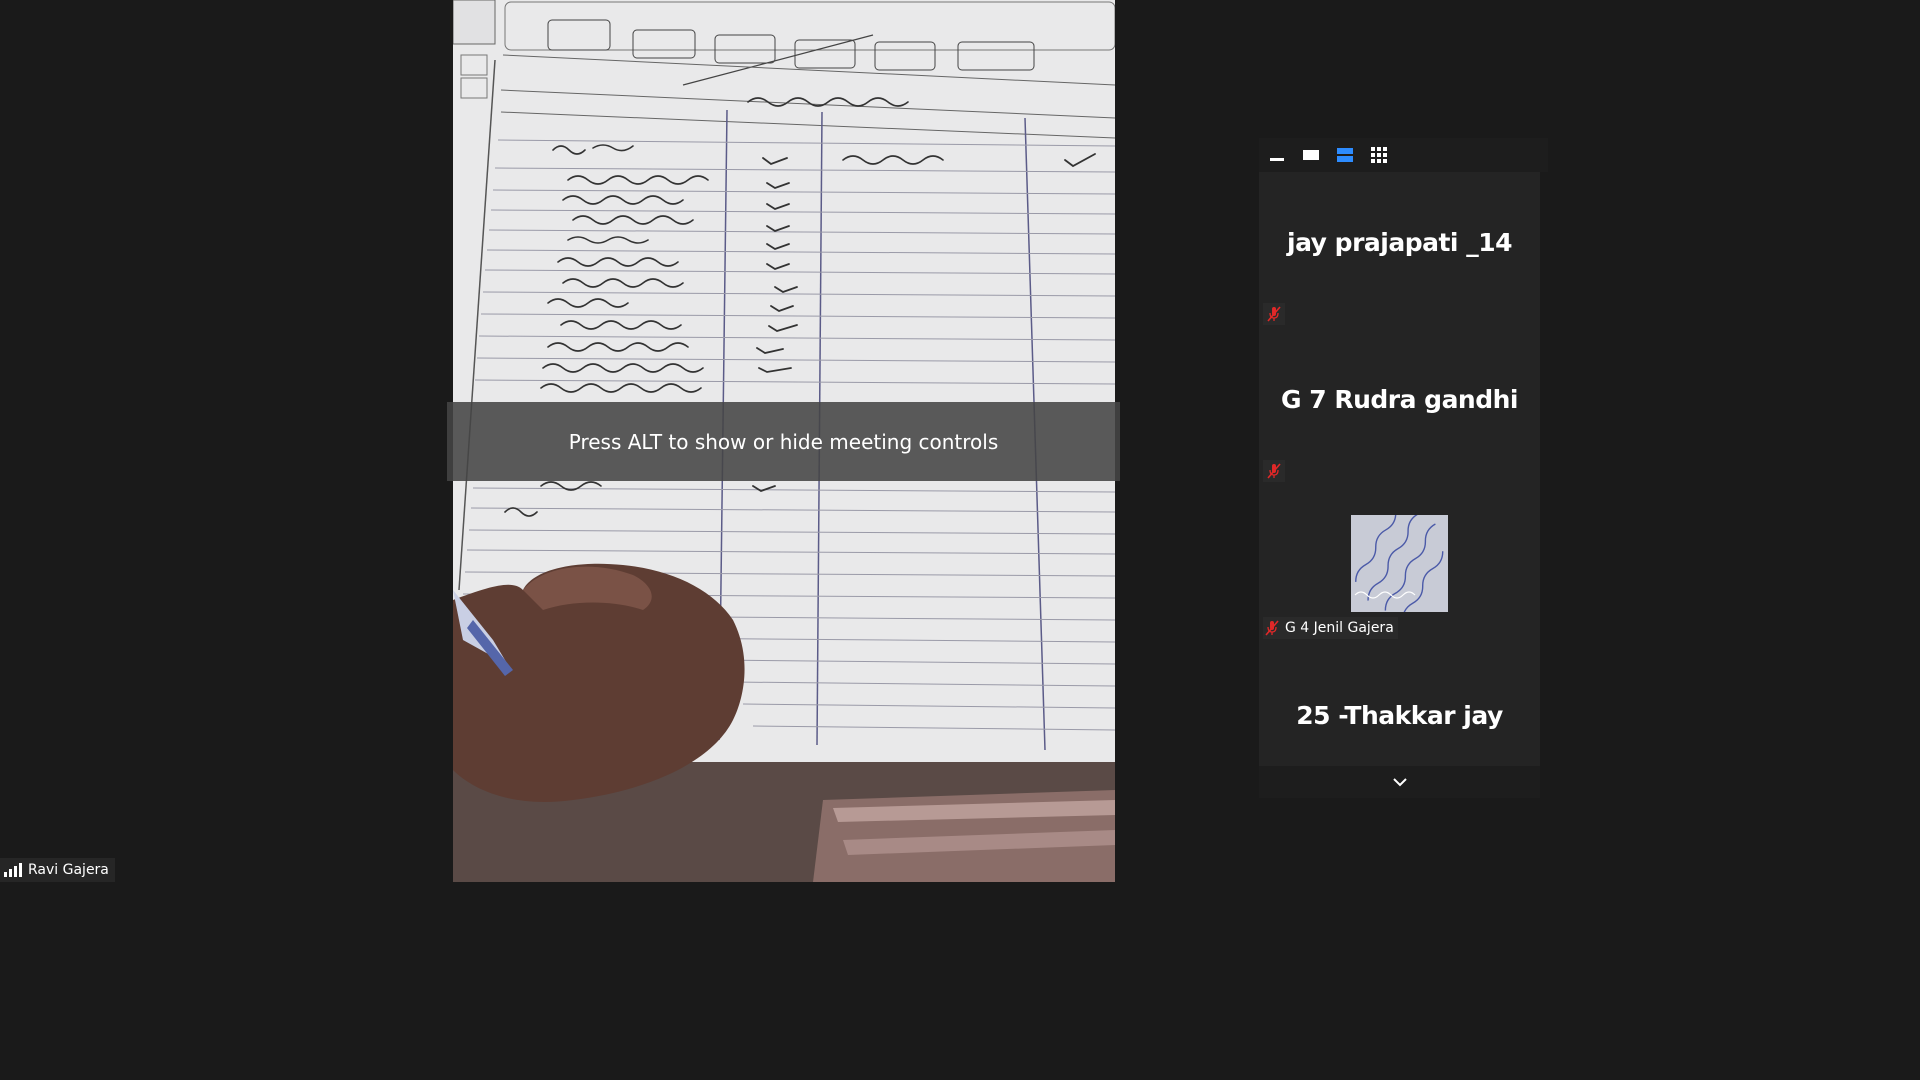  Describe the element at coordinates (1311, 155) in the screenshot. I see `speaker-view-icon` at that location.